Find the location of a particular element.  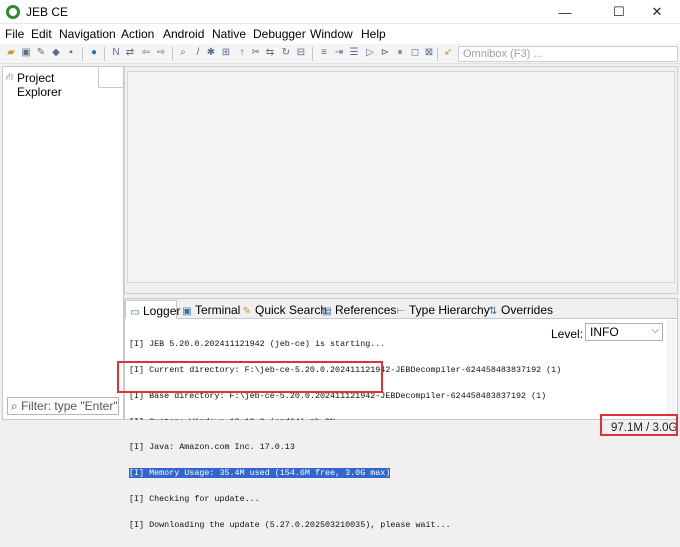

hierarchy-icon: ⊢ is located at coordinates (401, 311).